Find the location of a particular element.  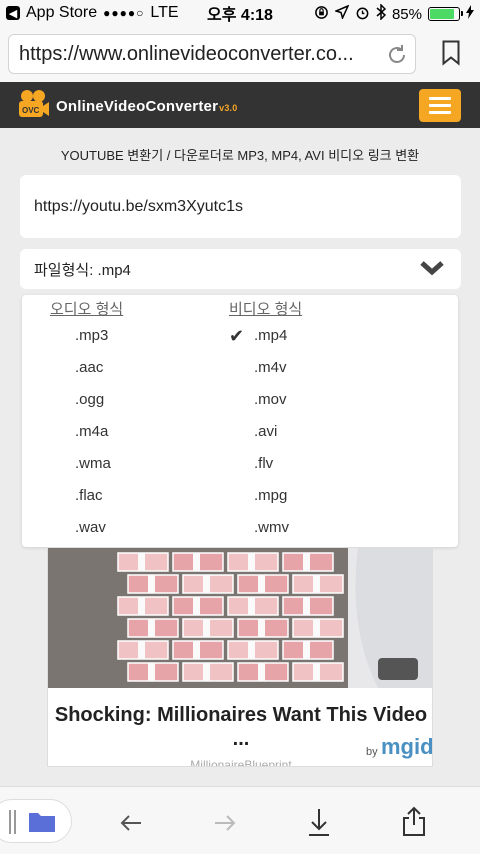

rotation-lock-icon is located at coordinates (321, 14).